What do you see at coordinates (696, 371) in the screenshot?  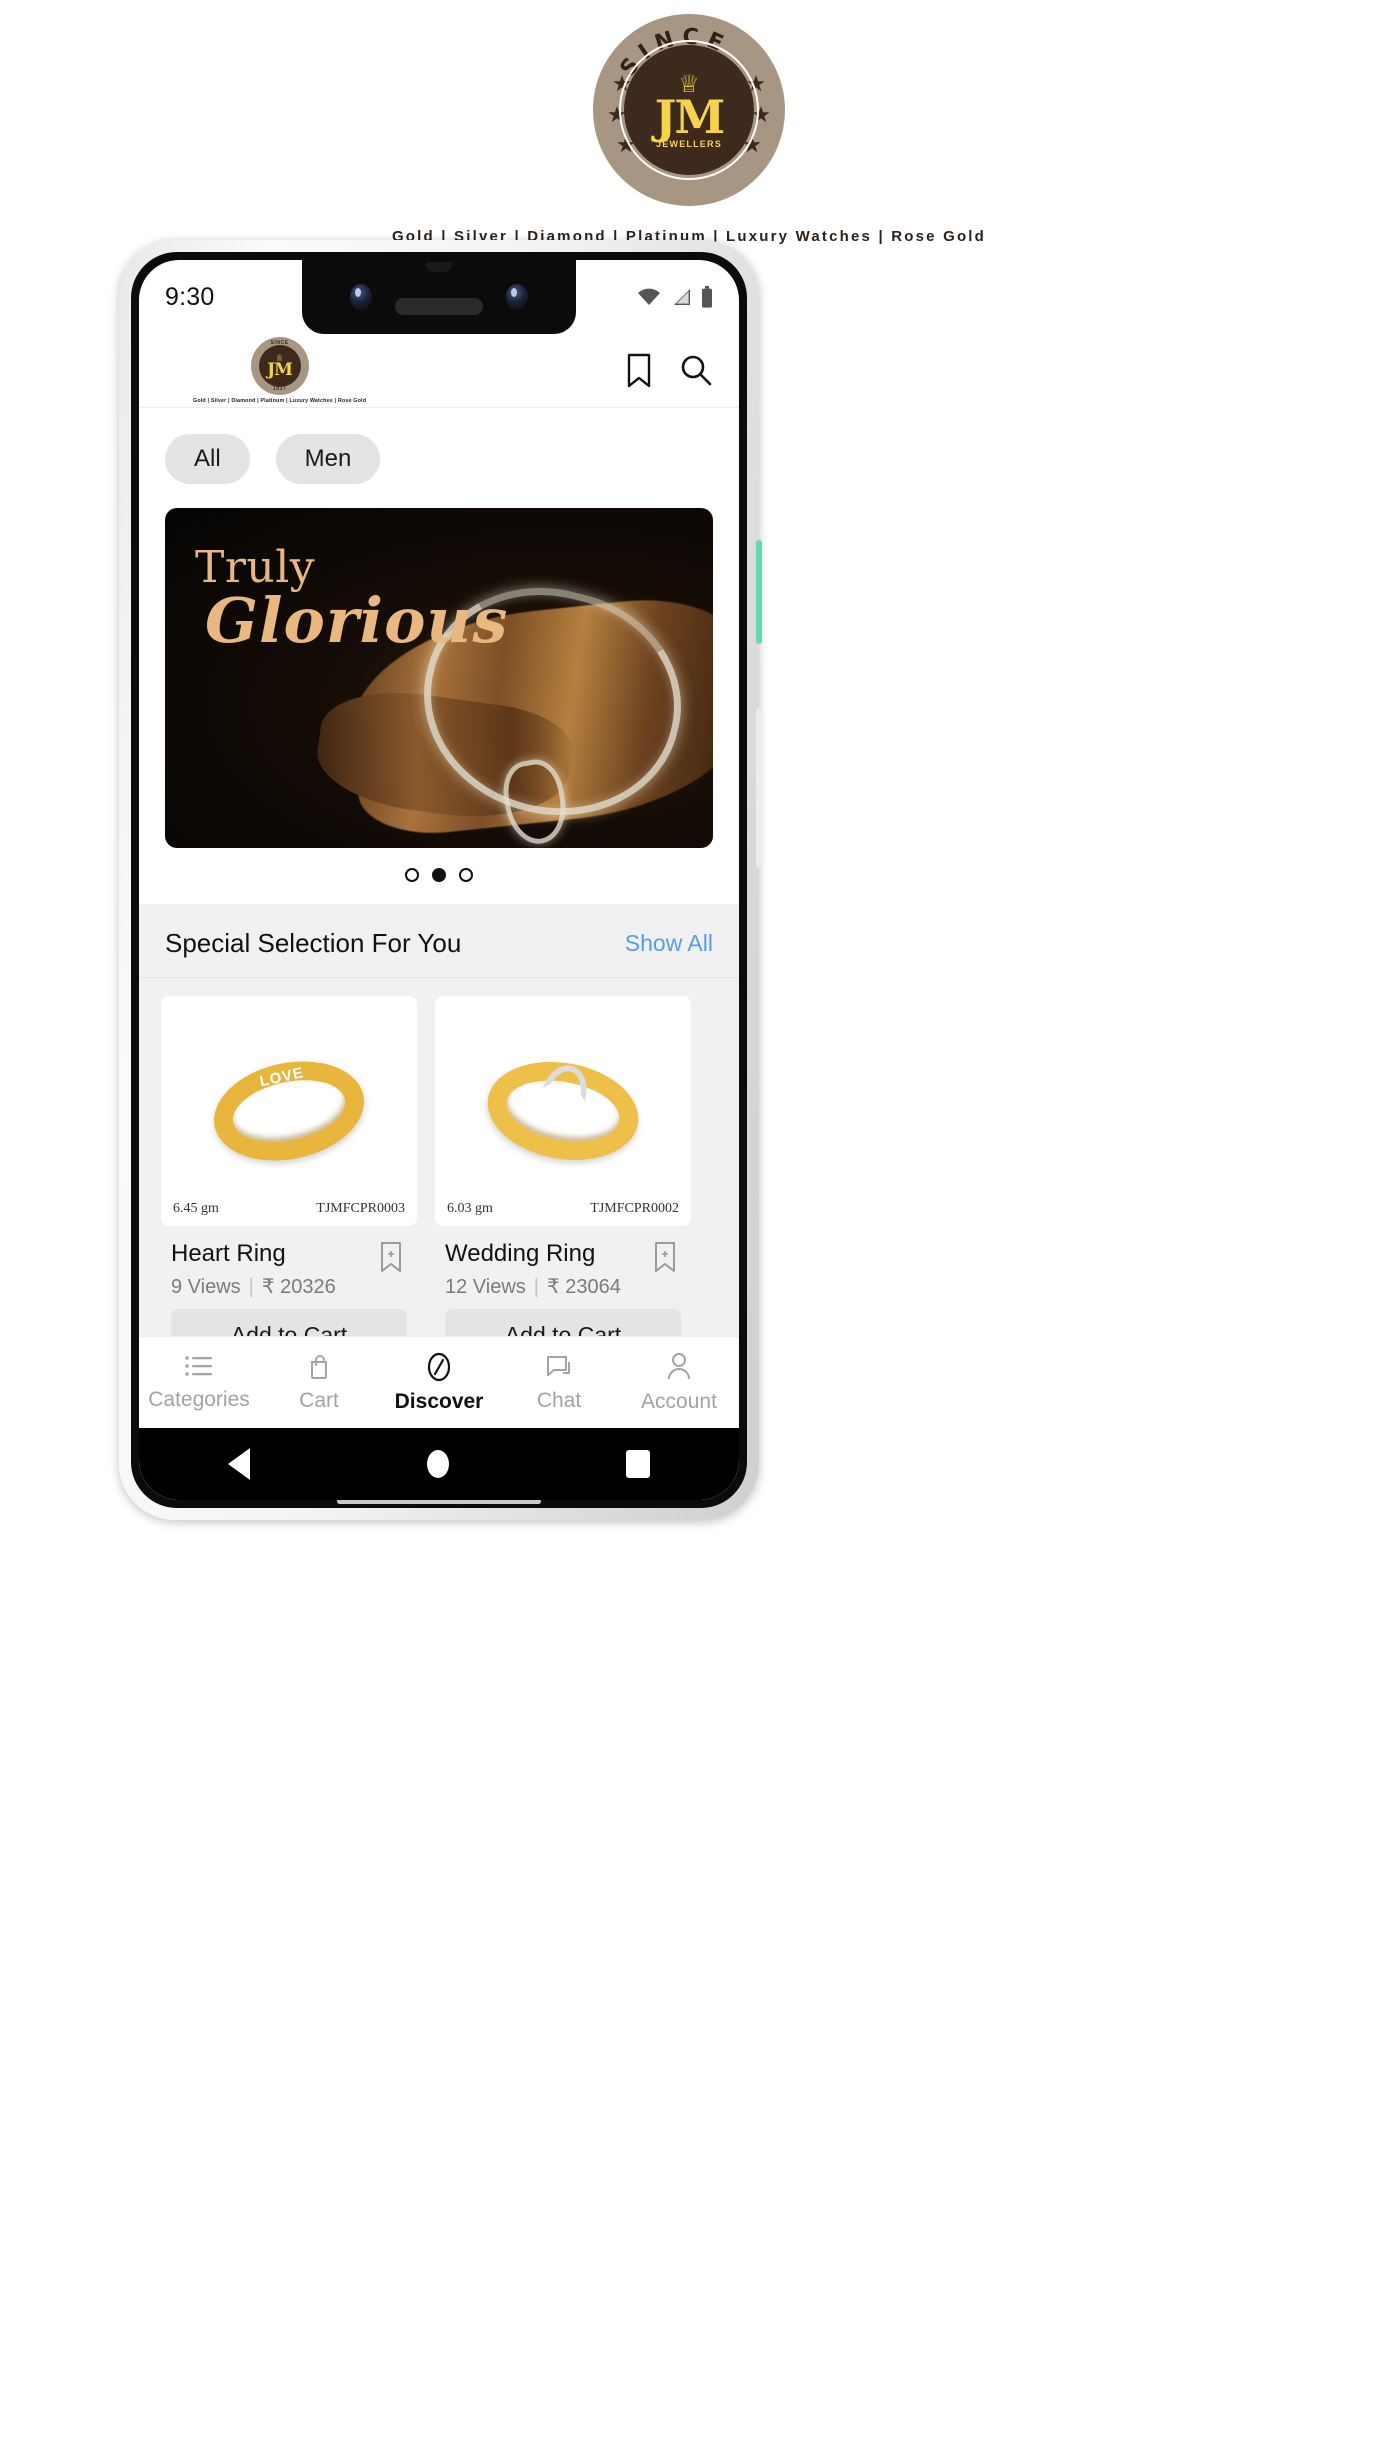 I see `search-icon` at bounding box center [696, 371].